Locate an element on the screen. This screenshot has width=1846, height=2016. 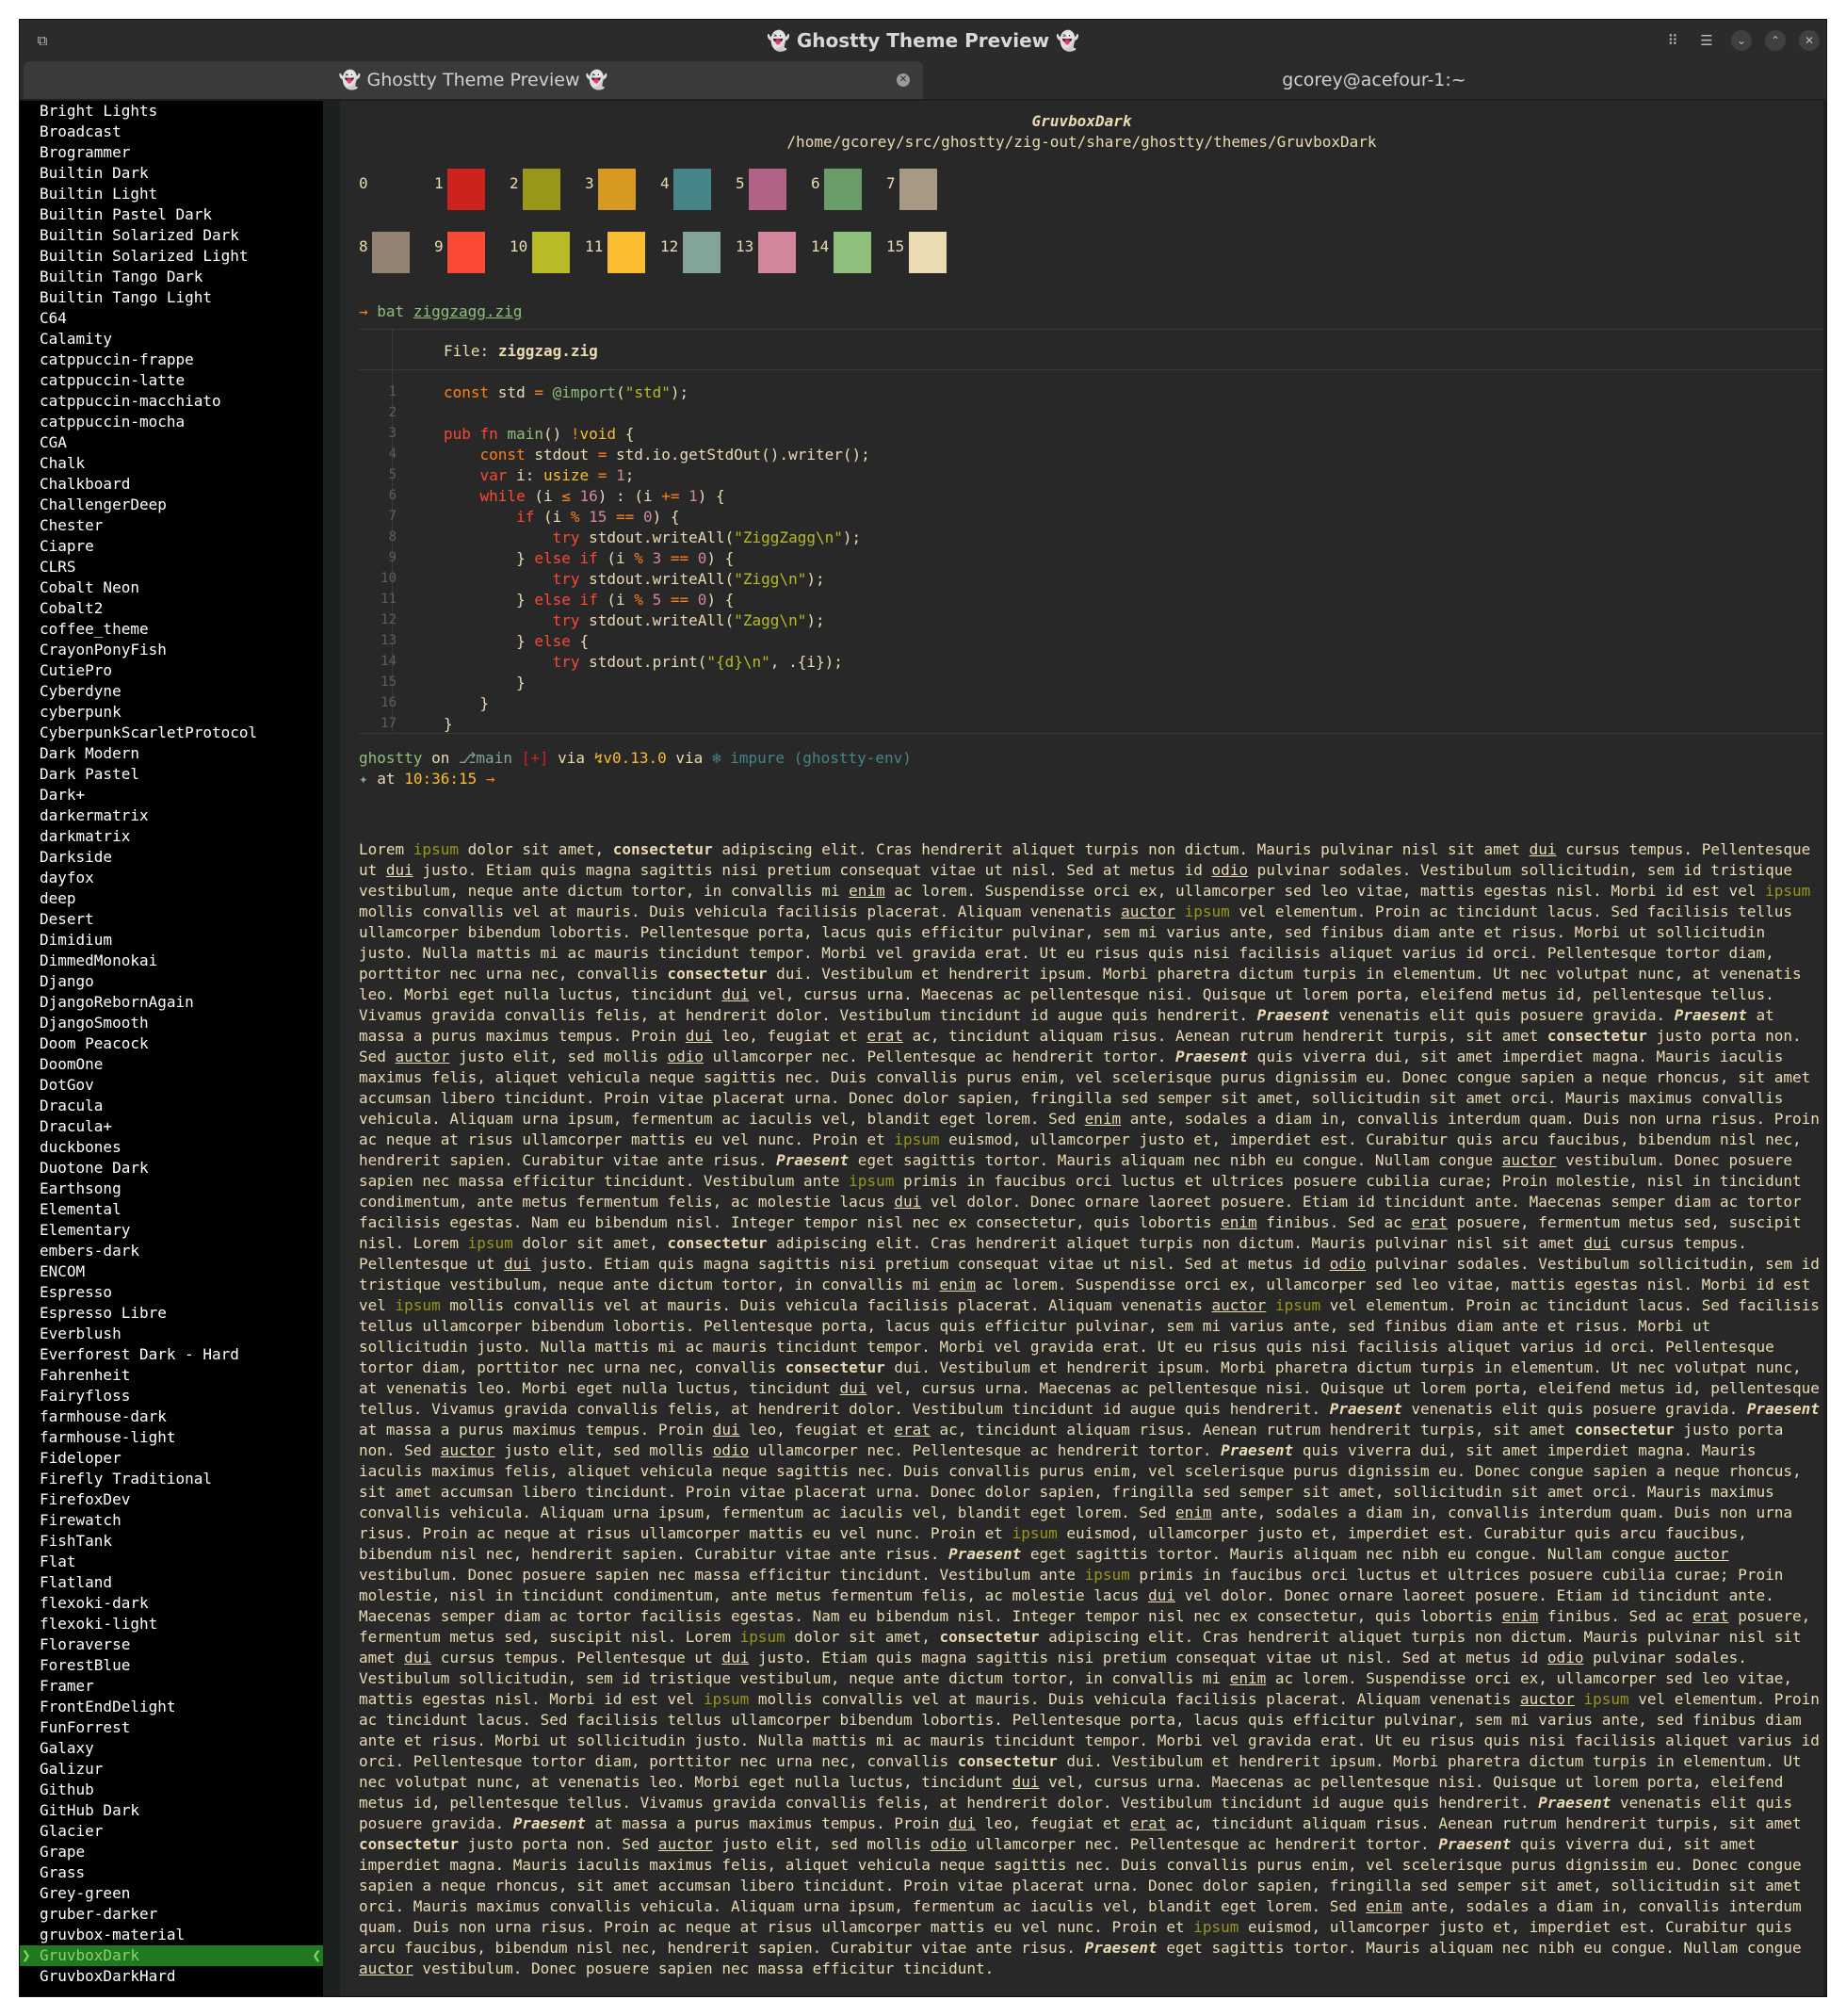
theme-list-item: Espresso is located at coordinates (171, 1292).